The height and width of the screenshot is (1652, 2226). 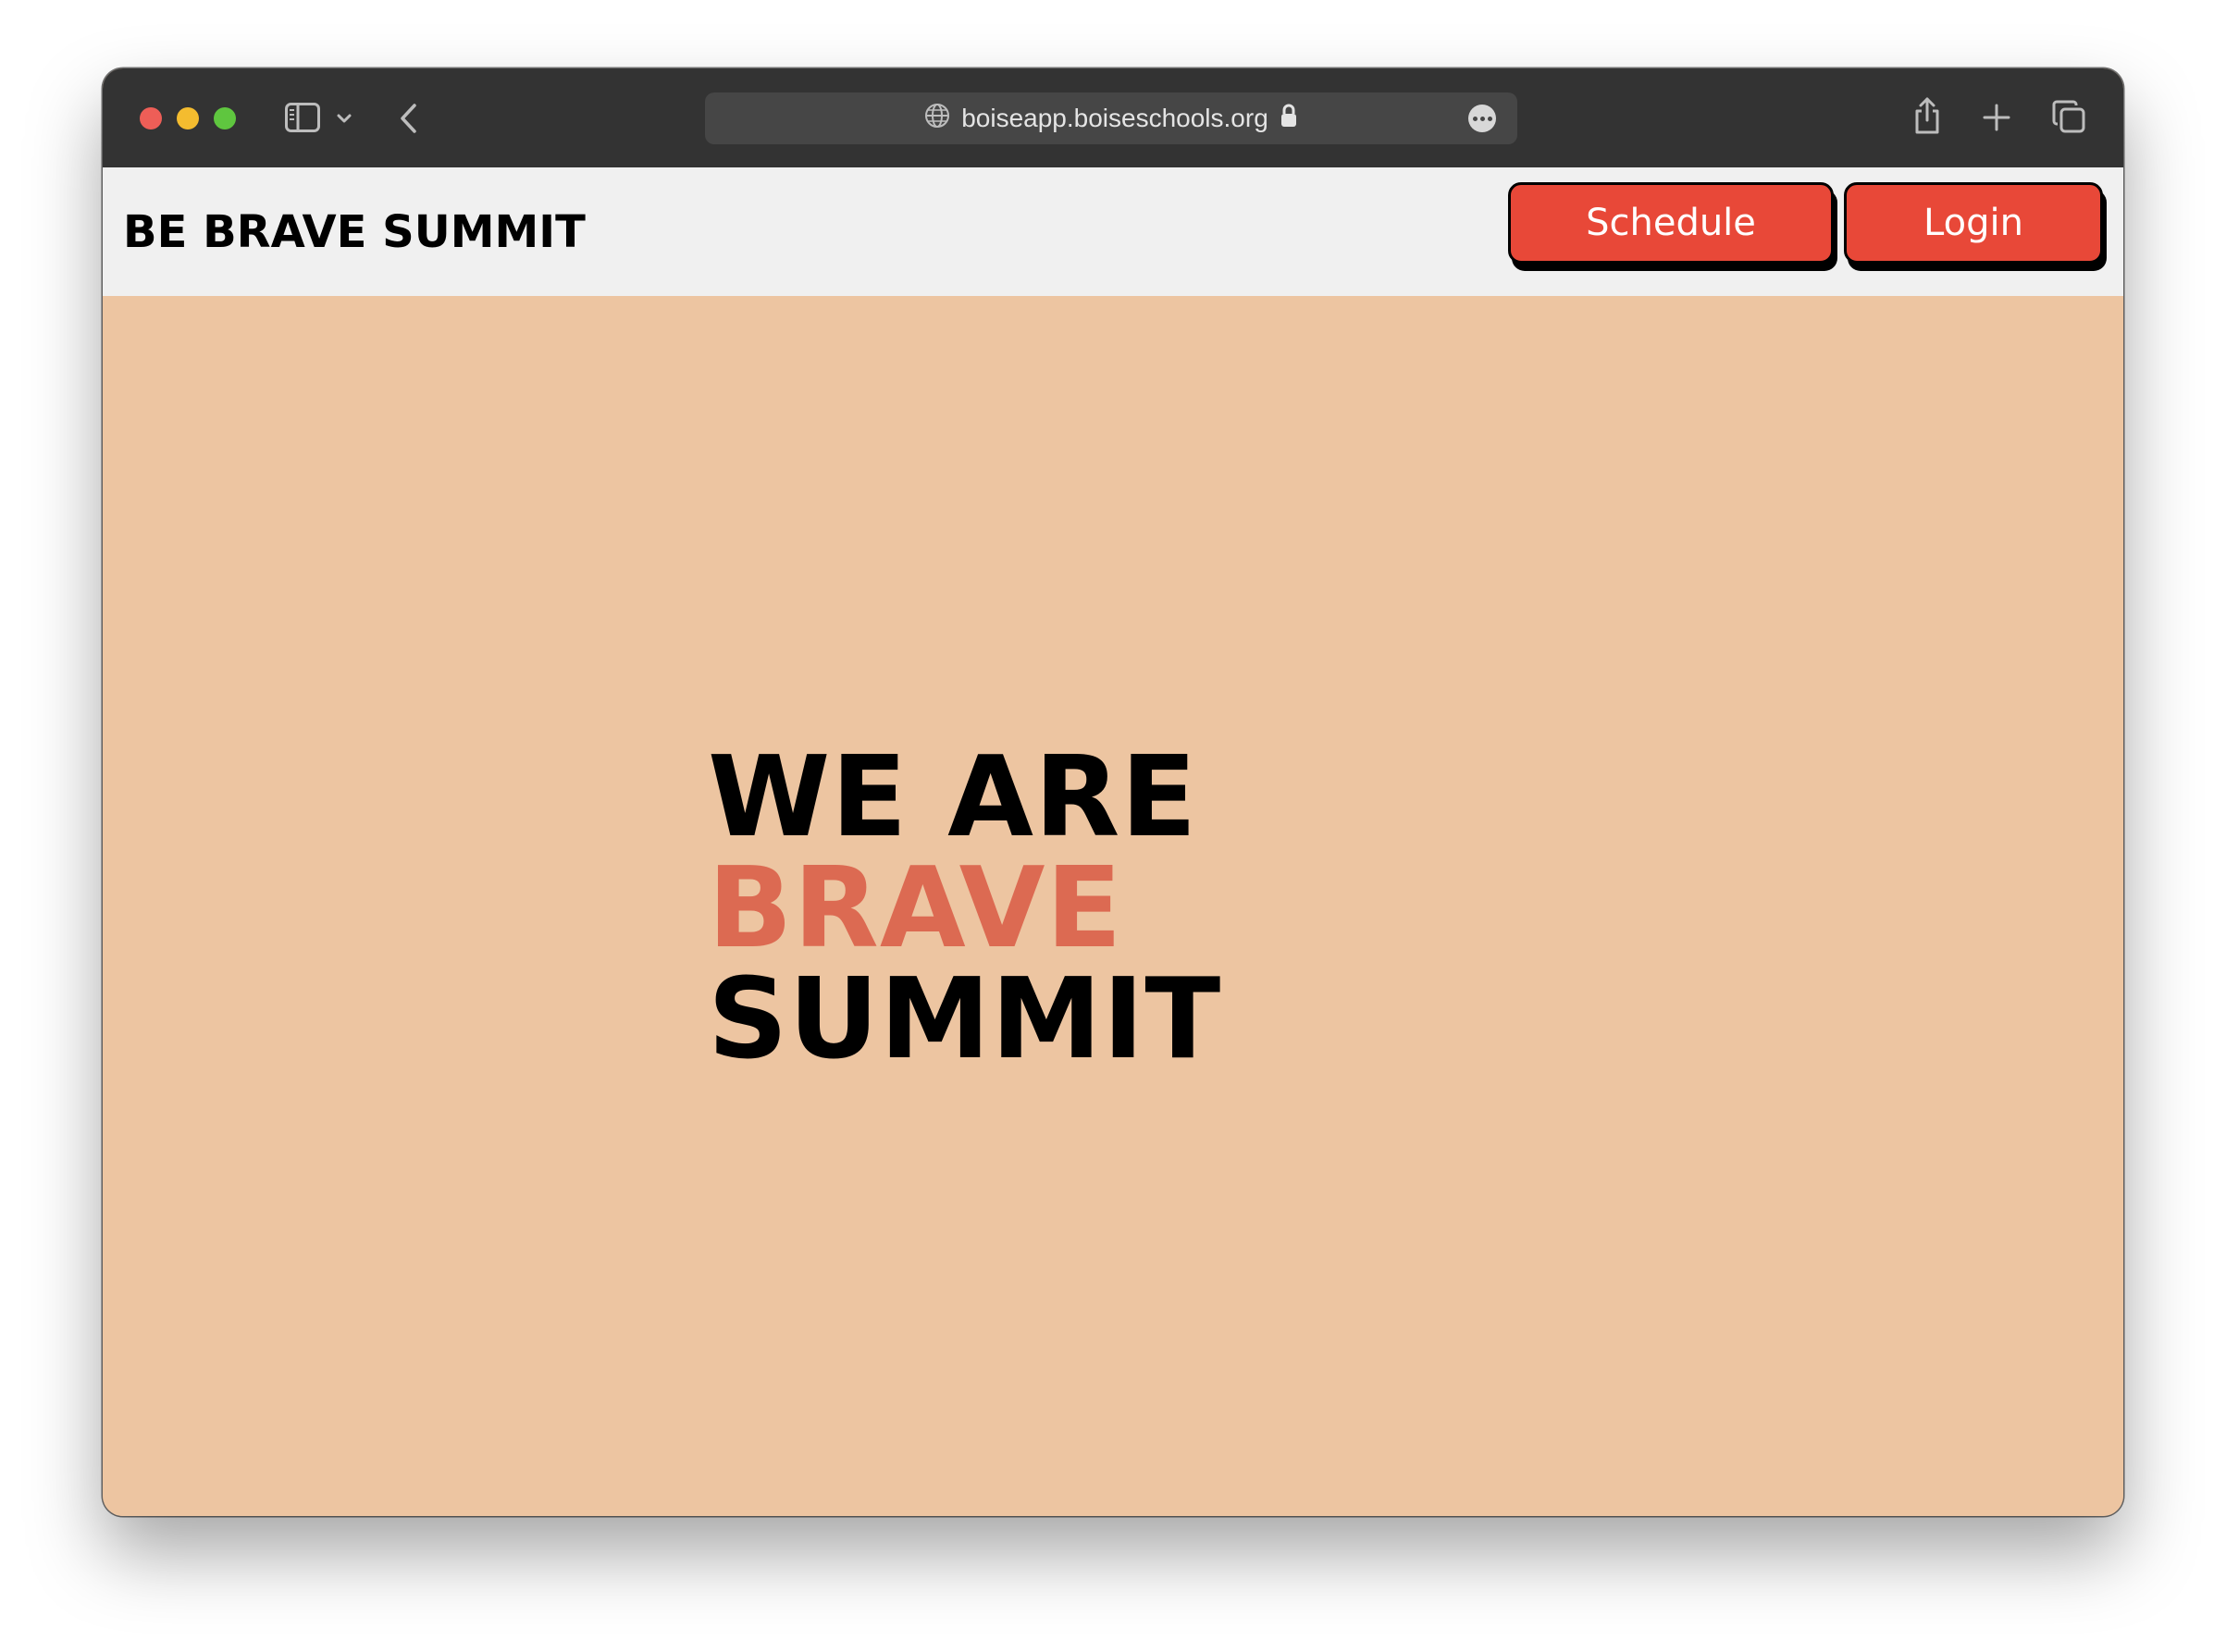 I want to click on hero-heading: WE ARE BRAVE SUMMIT, so click(x=965, y=909).